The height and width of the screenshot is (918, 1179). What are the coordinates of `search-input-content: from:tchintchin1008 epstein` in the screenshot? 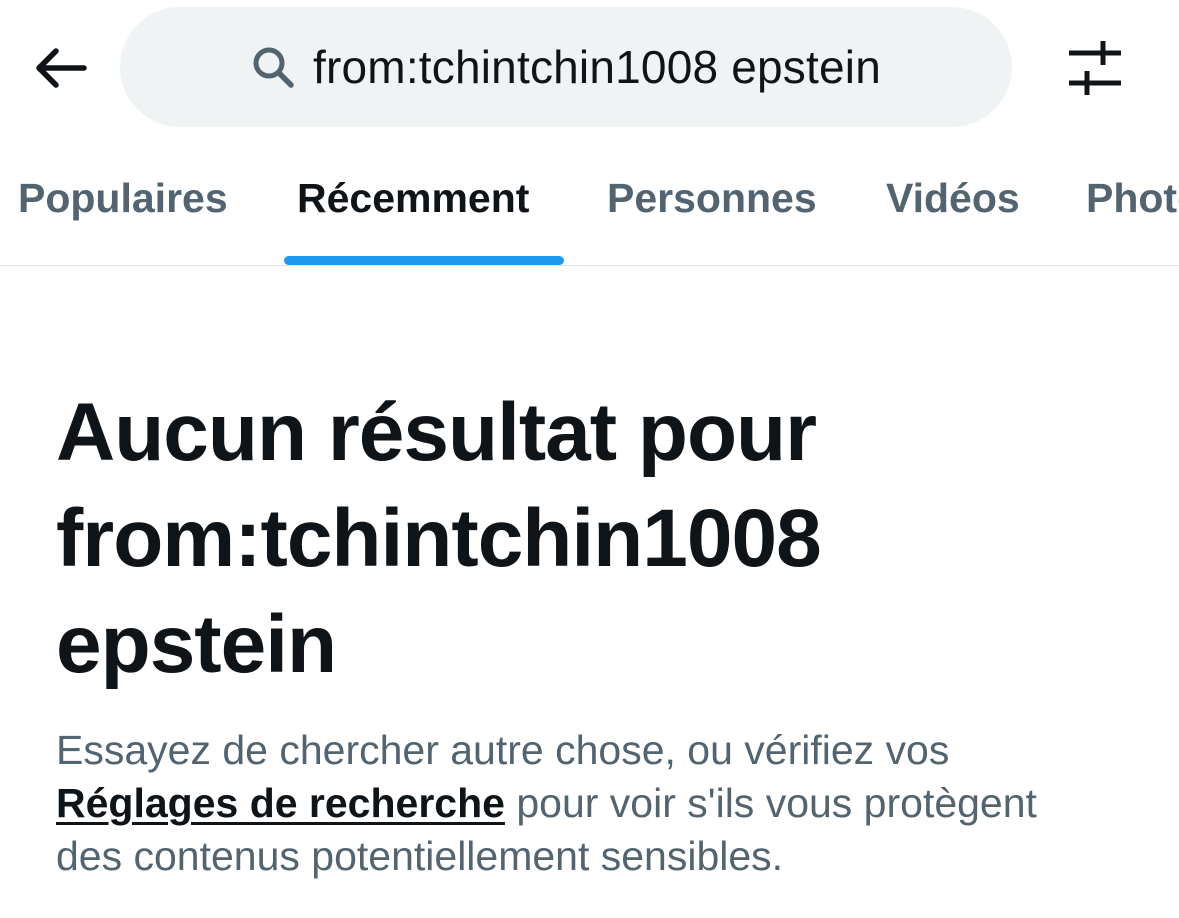 It's located at (566, 67).